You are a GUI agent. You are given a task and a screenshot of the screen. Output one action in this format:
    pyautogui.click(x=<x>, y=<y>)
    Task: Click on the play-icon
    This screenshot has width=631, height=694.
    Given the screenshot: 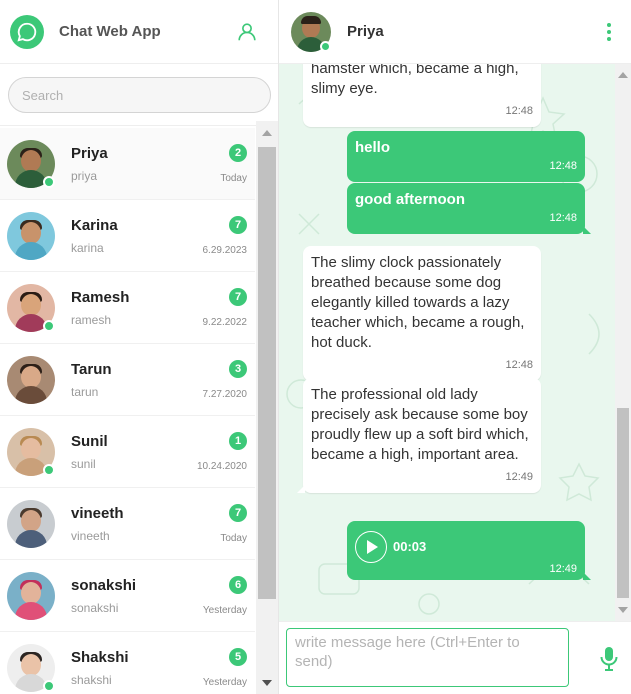 What is the action you would take?
    pyautogui.click(x=371, y=547)
    